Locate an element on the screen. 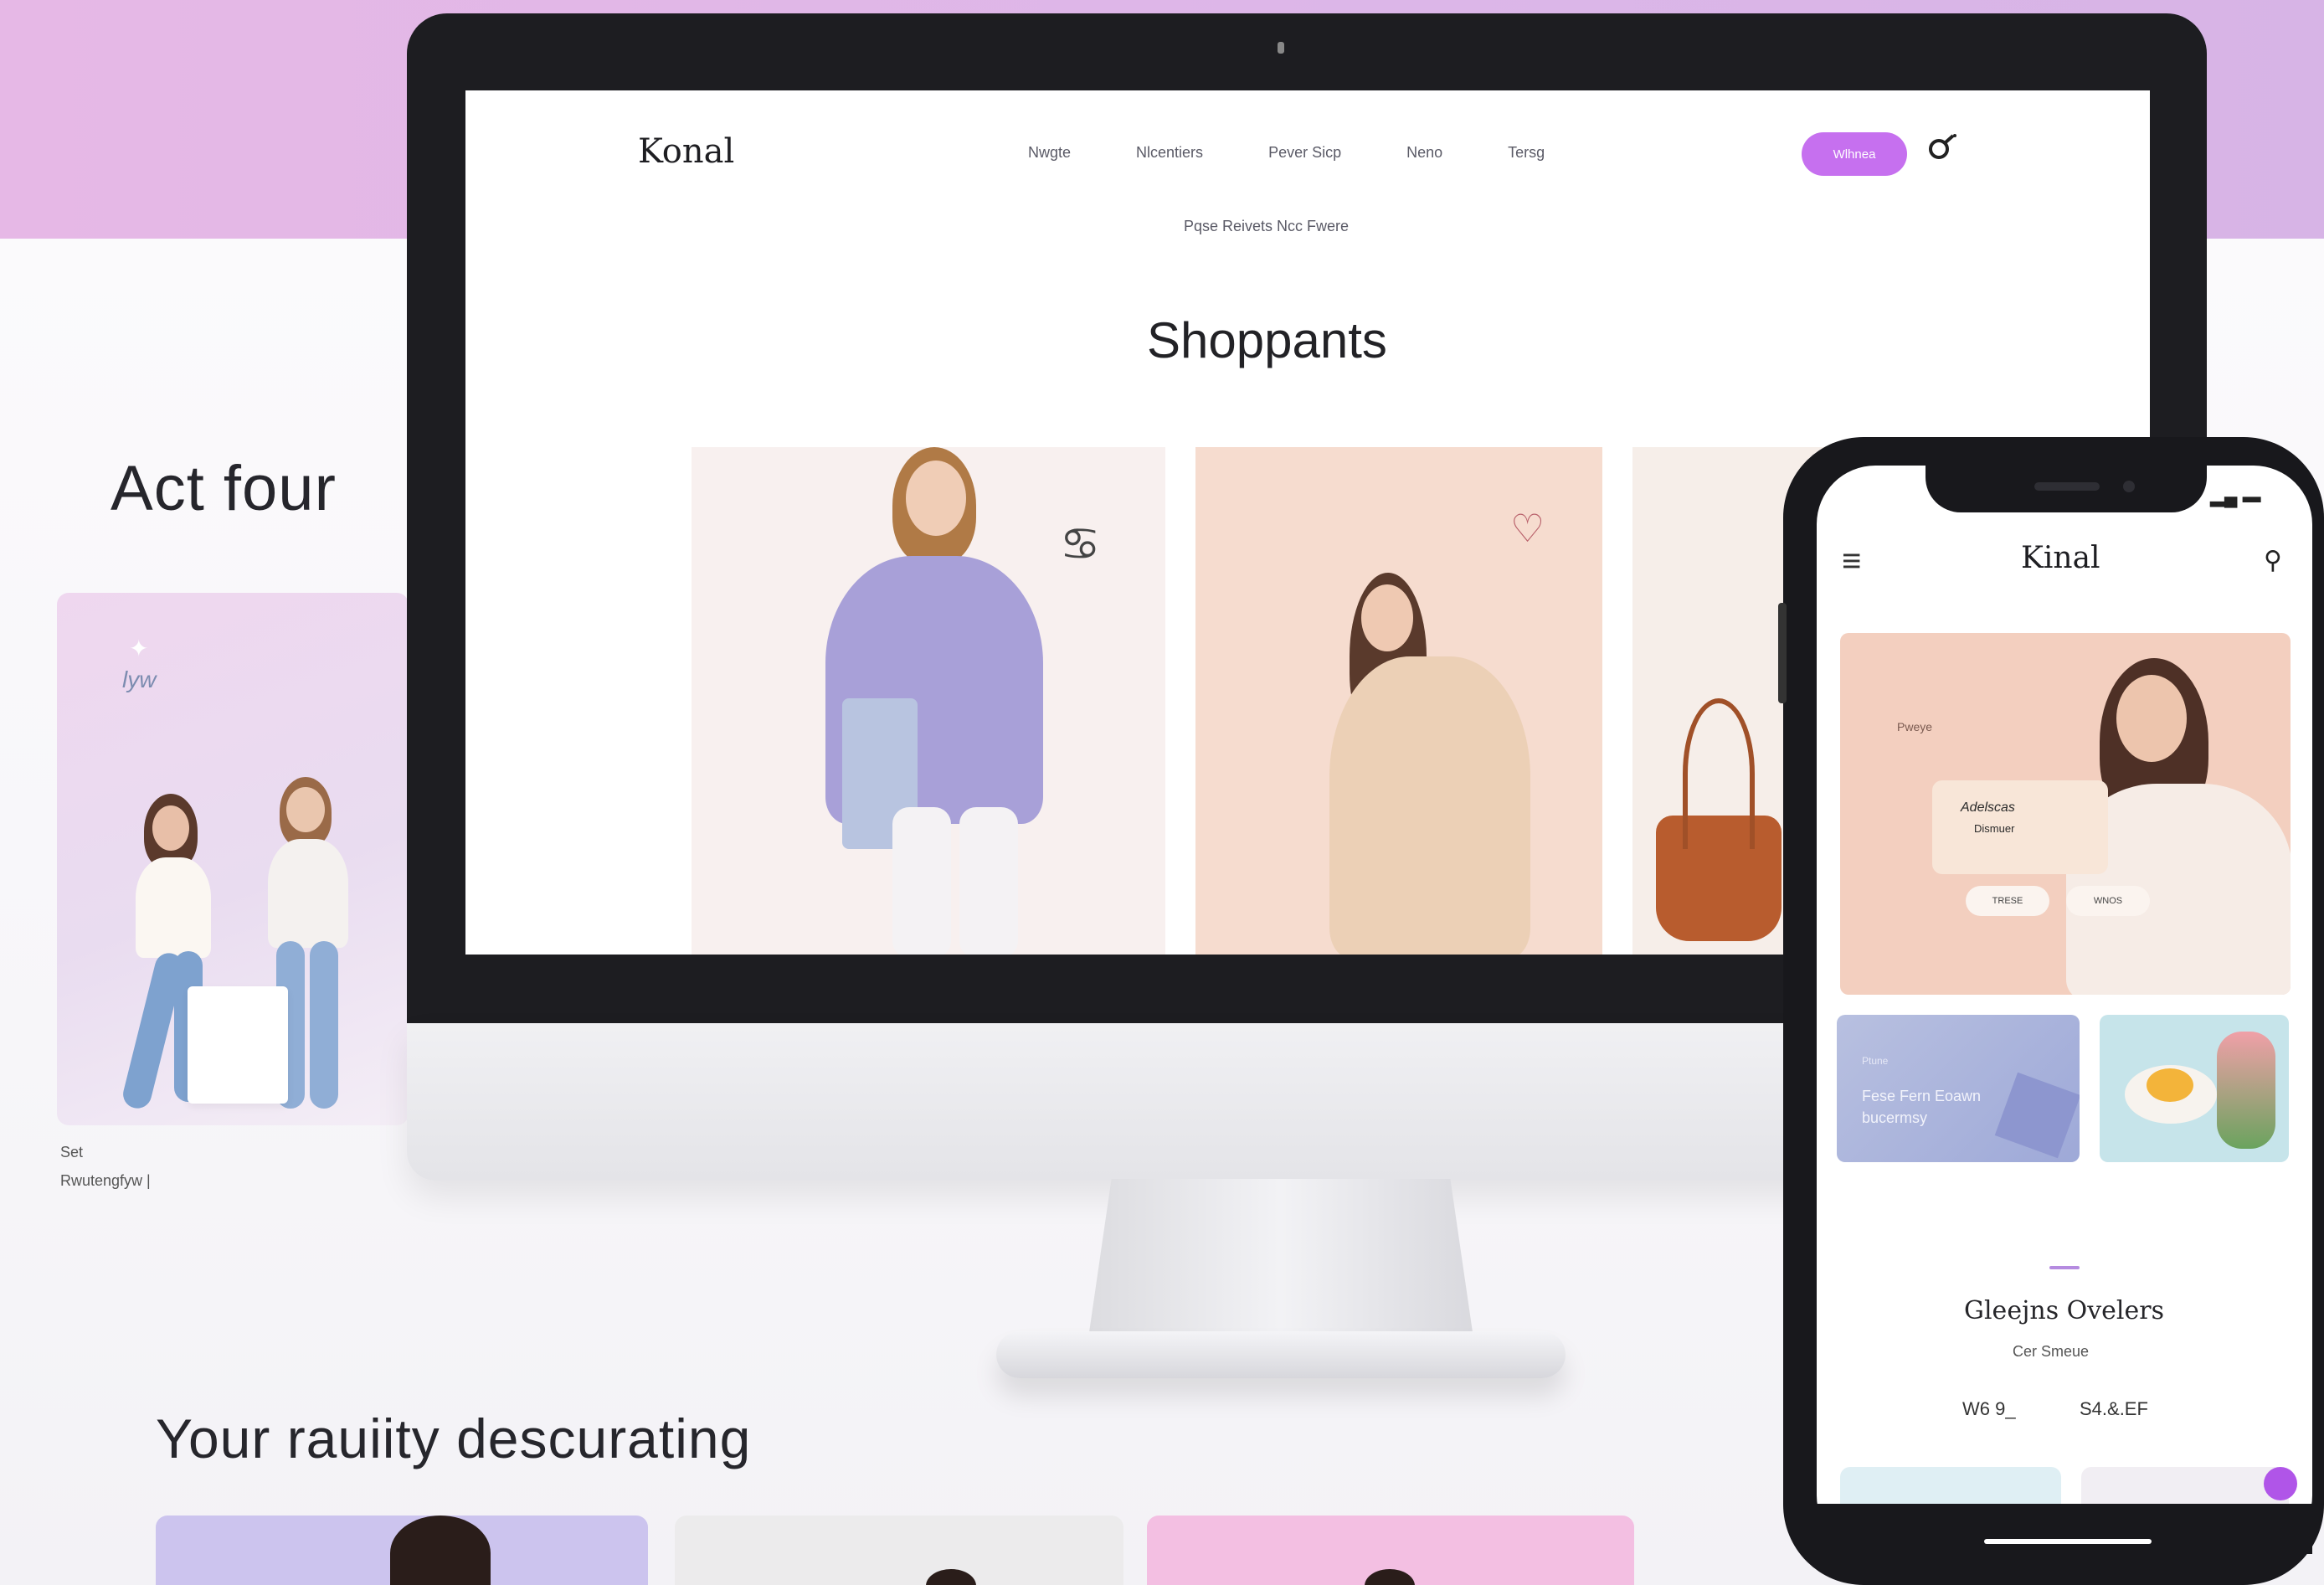 Image resolution: width=2324 pixels, height=1585 pixels. sub-nav: Pqse Reivets Ncc Fwere is located at coordinates (1266, 227).